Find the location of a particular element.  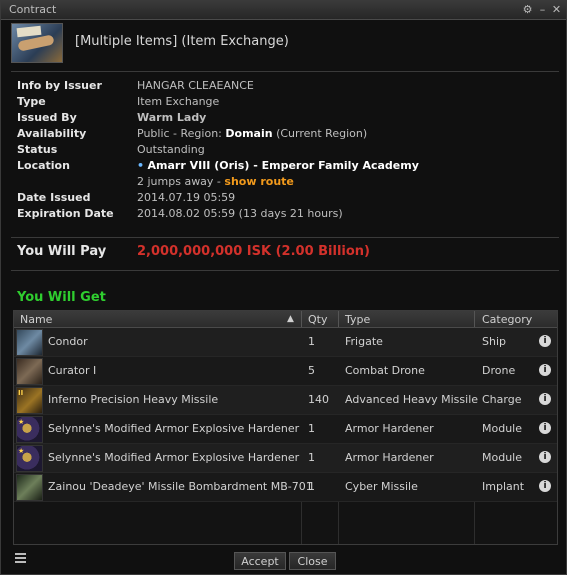

info-value: 2 jumps away - show route is located at coordinates (215, 181).